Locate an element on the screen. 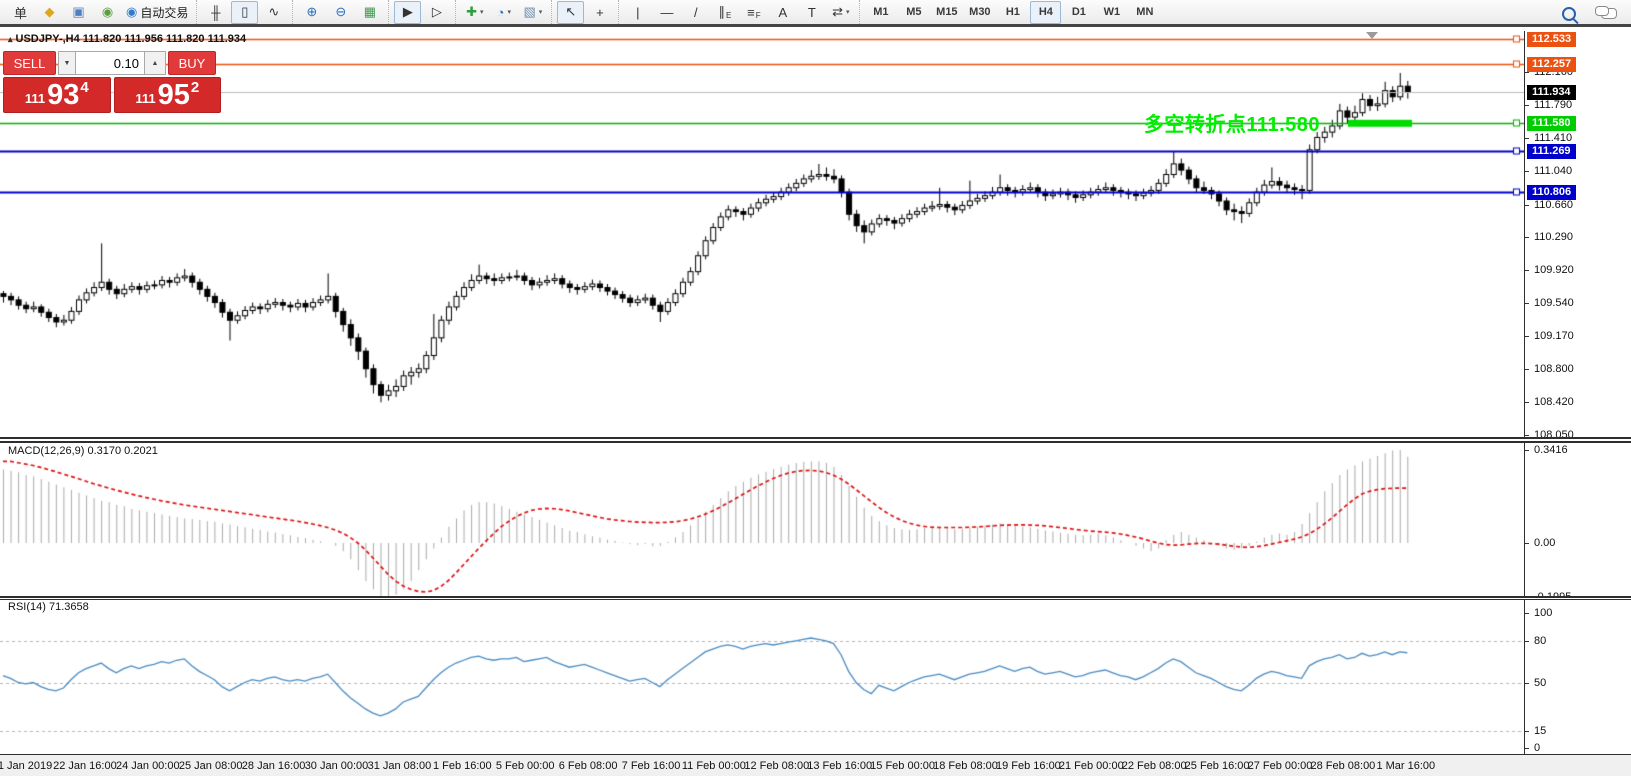 This screenshot has height=776, width=1631. time-label: 25 Jan 08:00 is located at coordinates (210, 766).